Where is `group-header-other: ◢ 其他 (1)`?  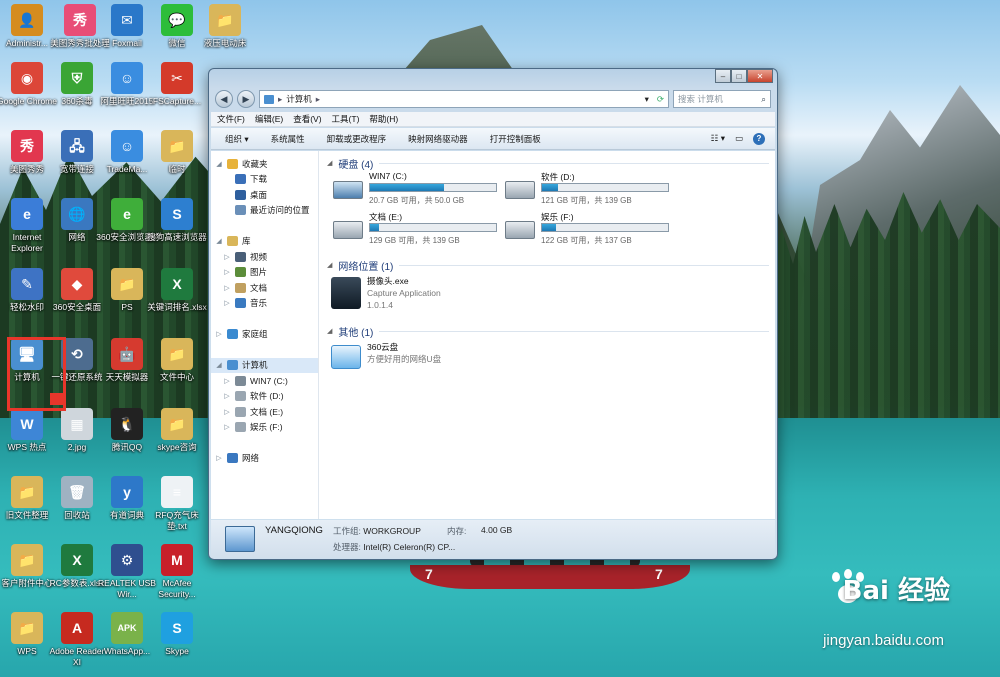
group-header-other: ◢ 其他 (1) is located at coordinates (549, 331).